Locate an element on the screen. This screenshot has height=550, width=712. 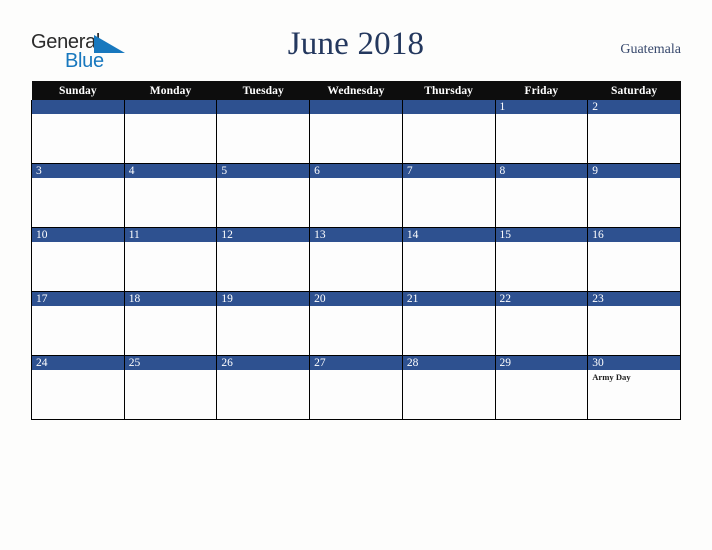
calendar-day-cell: 28 is located at coordinates (448, 387).